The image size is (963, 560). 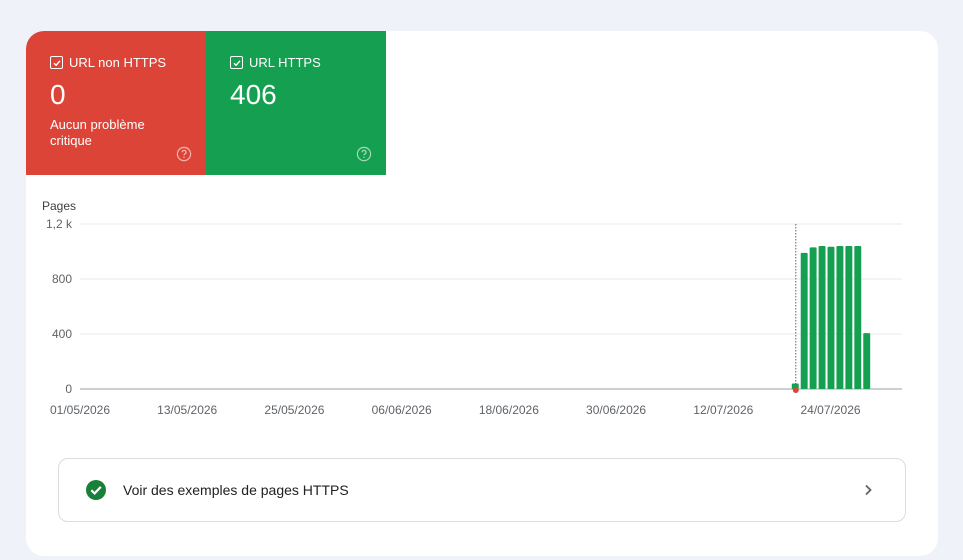 I want to click on chevron-right-icon, so click(x=868, y=490).